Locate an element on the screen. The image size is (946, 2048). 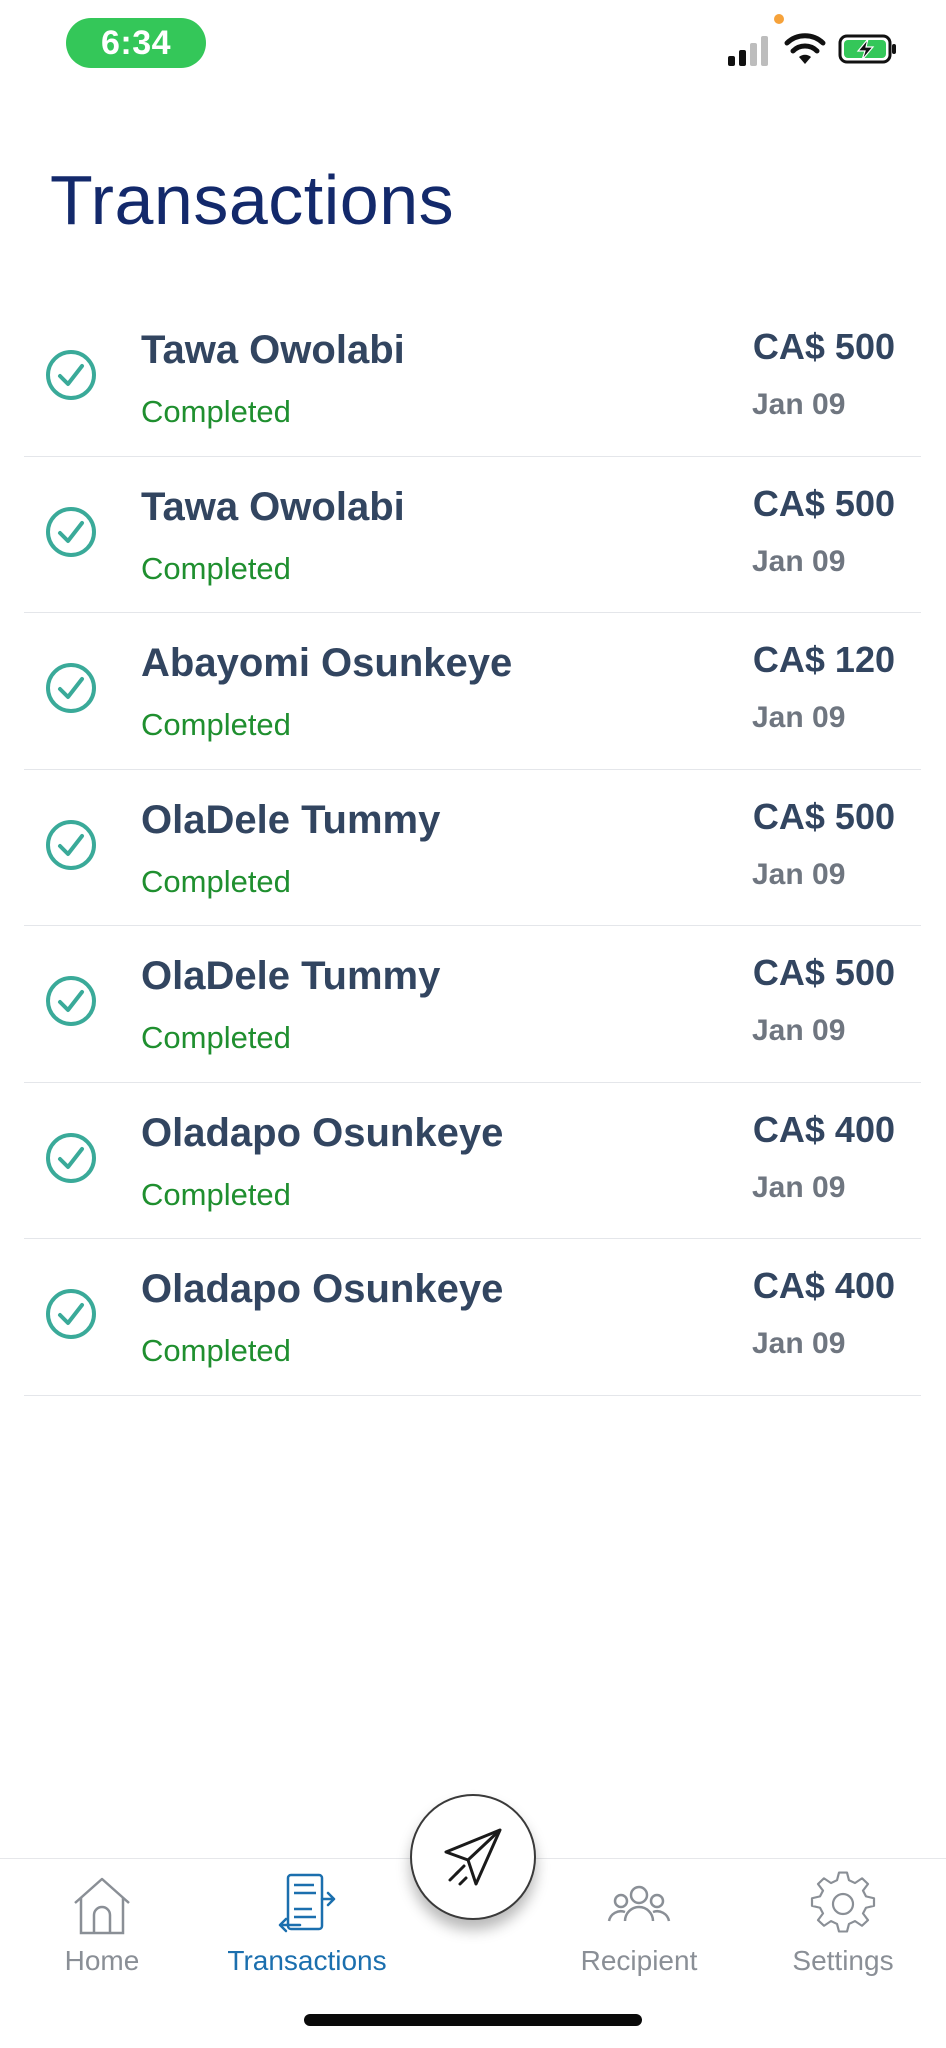
amount: CA$ 120 is located at coordinates (823, 659).